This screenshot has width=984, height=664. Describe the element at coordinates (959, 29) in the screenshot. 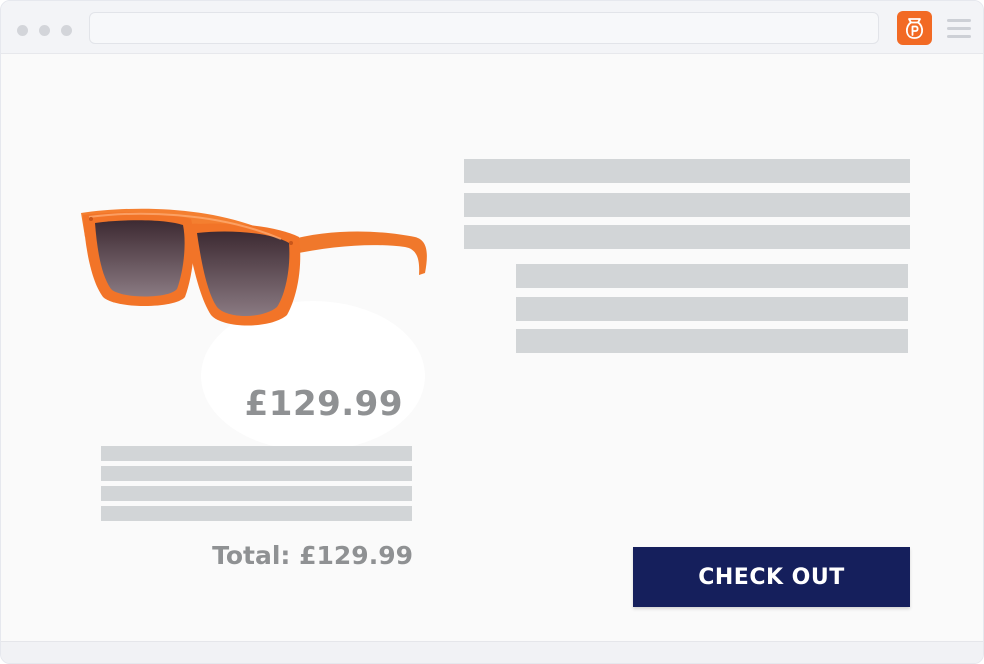

I see `hamburger-menu-icon` at that location.